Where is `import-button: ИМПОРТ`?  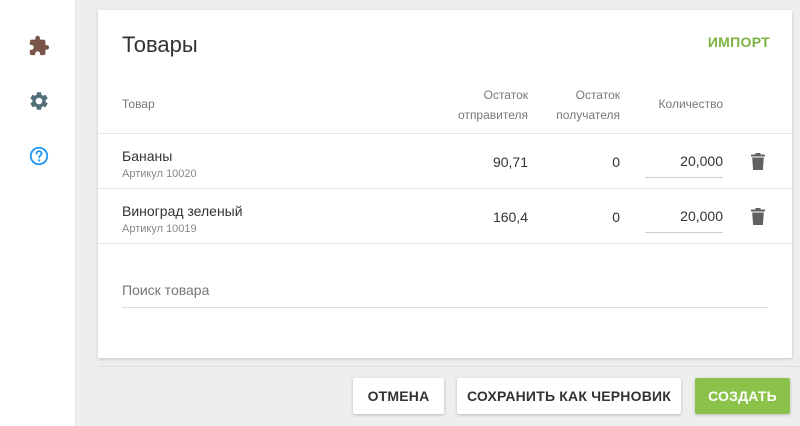
import-button: ИМПОРТ is located at coordinates (739, 42).